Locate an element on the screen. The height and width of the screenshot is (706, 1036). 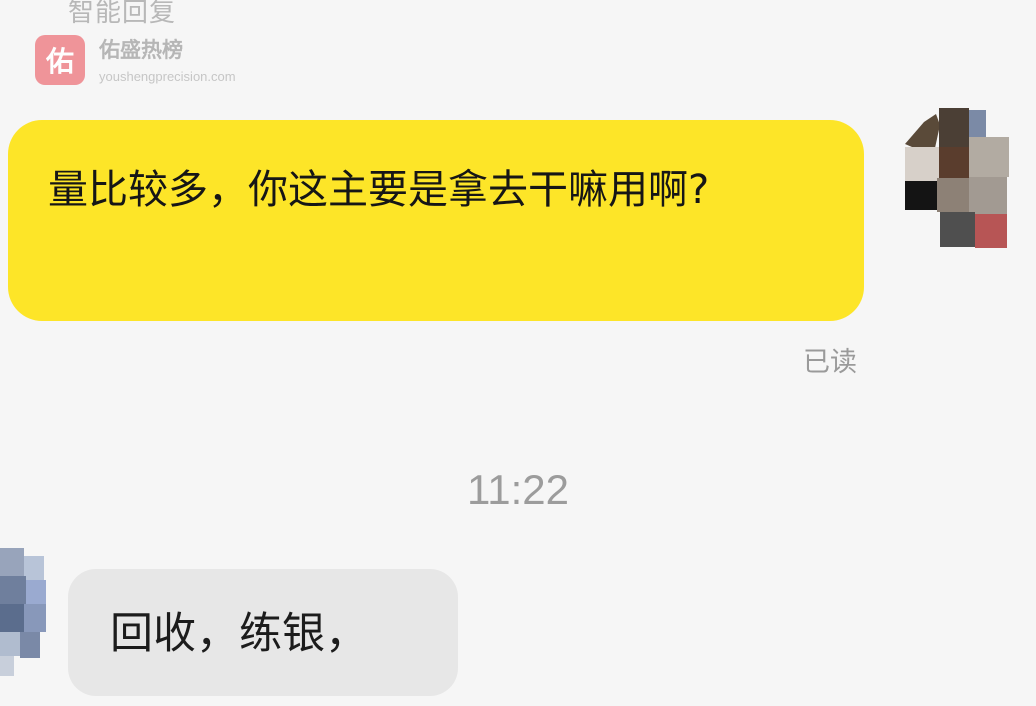
watermark: 佑 佑盛热榜 youshengprecision.com is located at coordinates (135, 60).